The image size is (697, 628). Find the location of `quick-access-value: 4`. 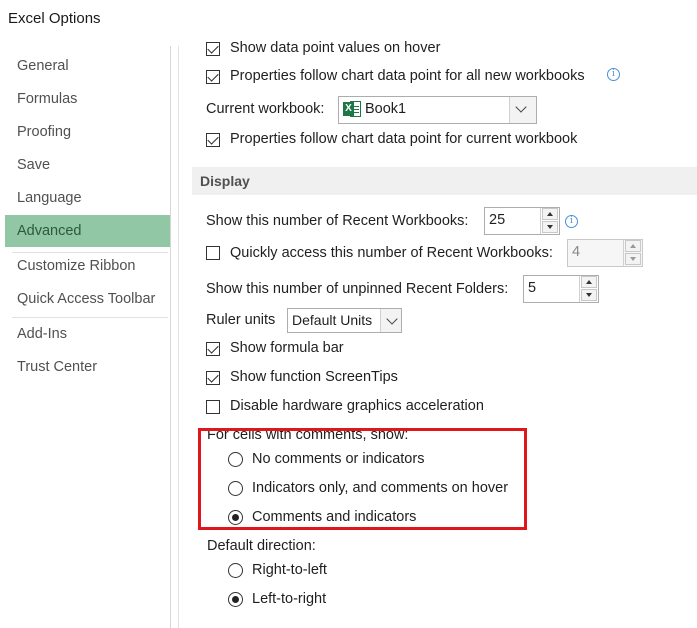

quick-access-value: 4 is located at coordinates (576, 252).